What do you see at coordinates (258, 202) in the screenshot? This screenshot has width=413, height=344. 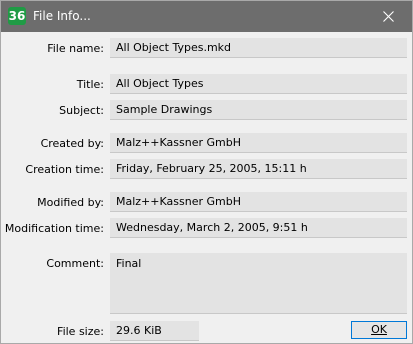 I see `modified-by-field: Malz++Kassner GmbH` at bounding box center [258, 202].